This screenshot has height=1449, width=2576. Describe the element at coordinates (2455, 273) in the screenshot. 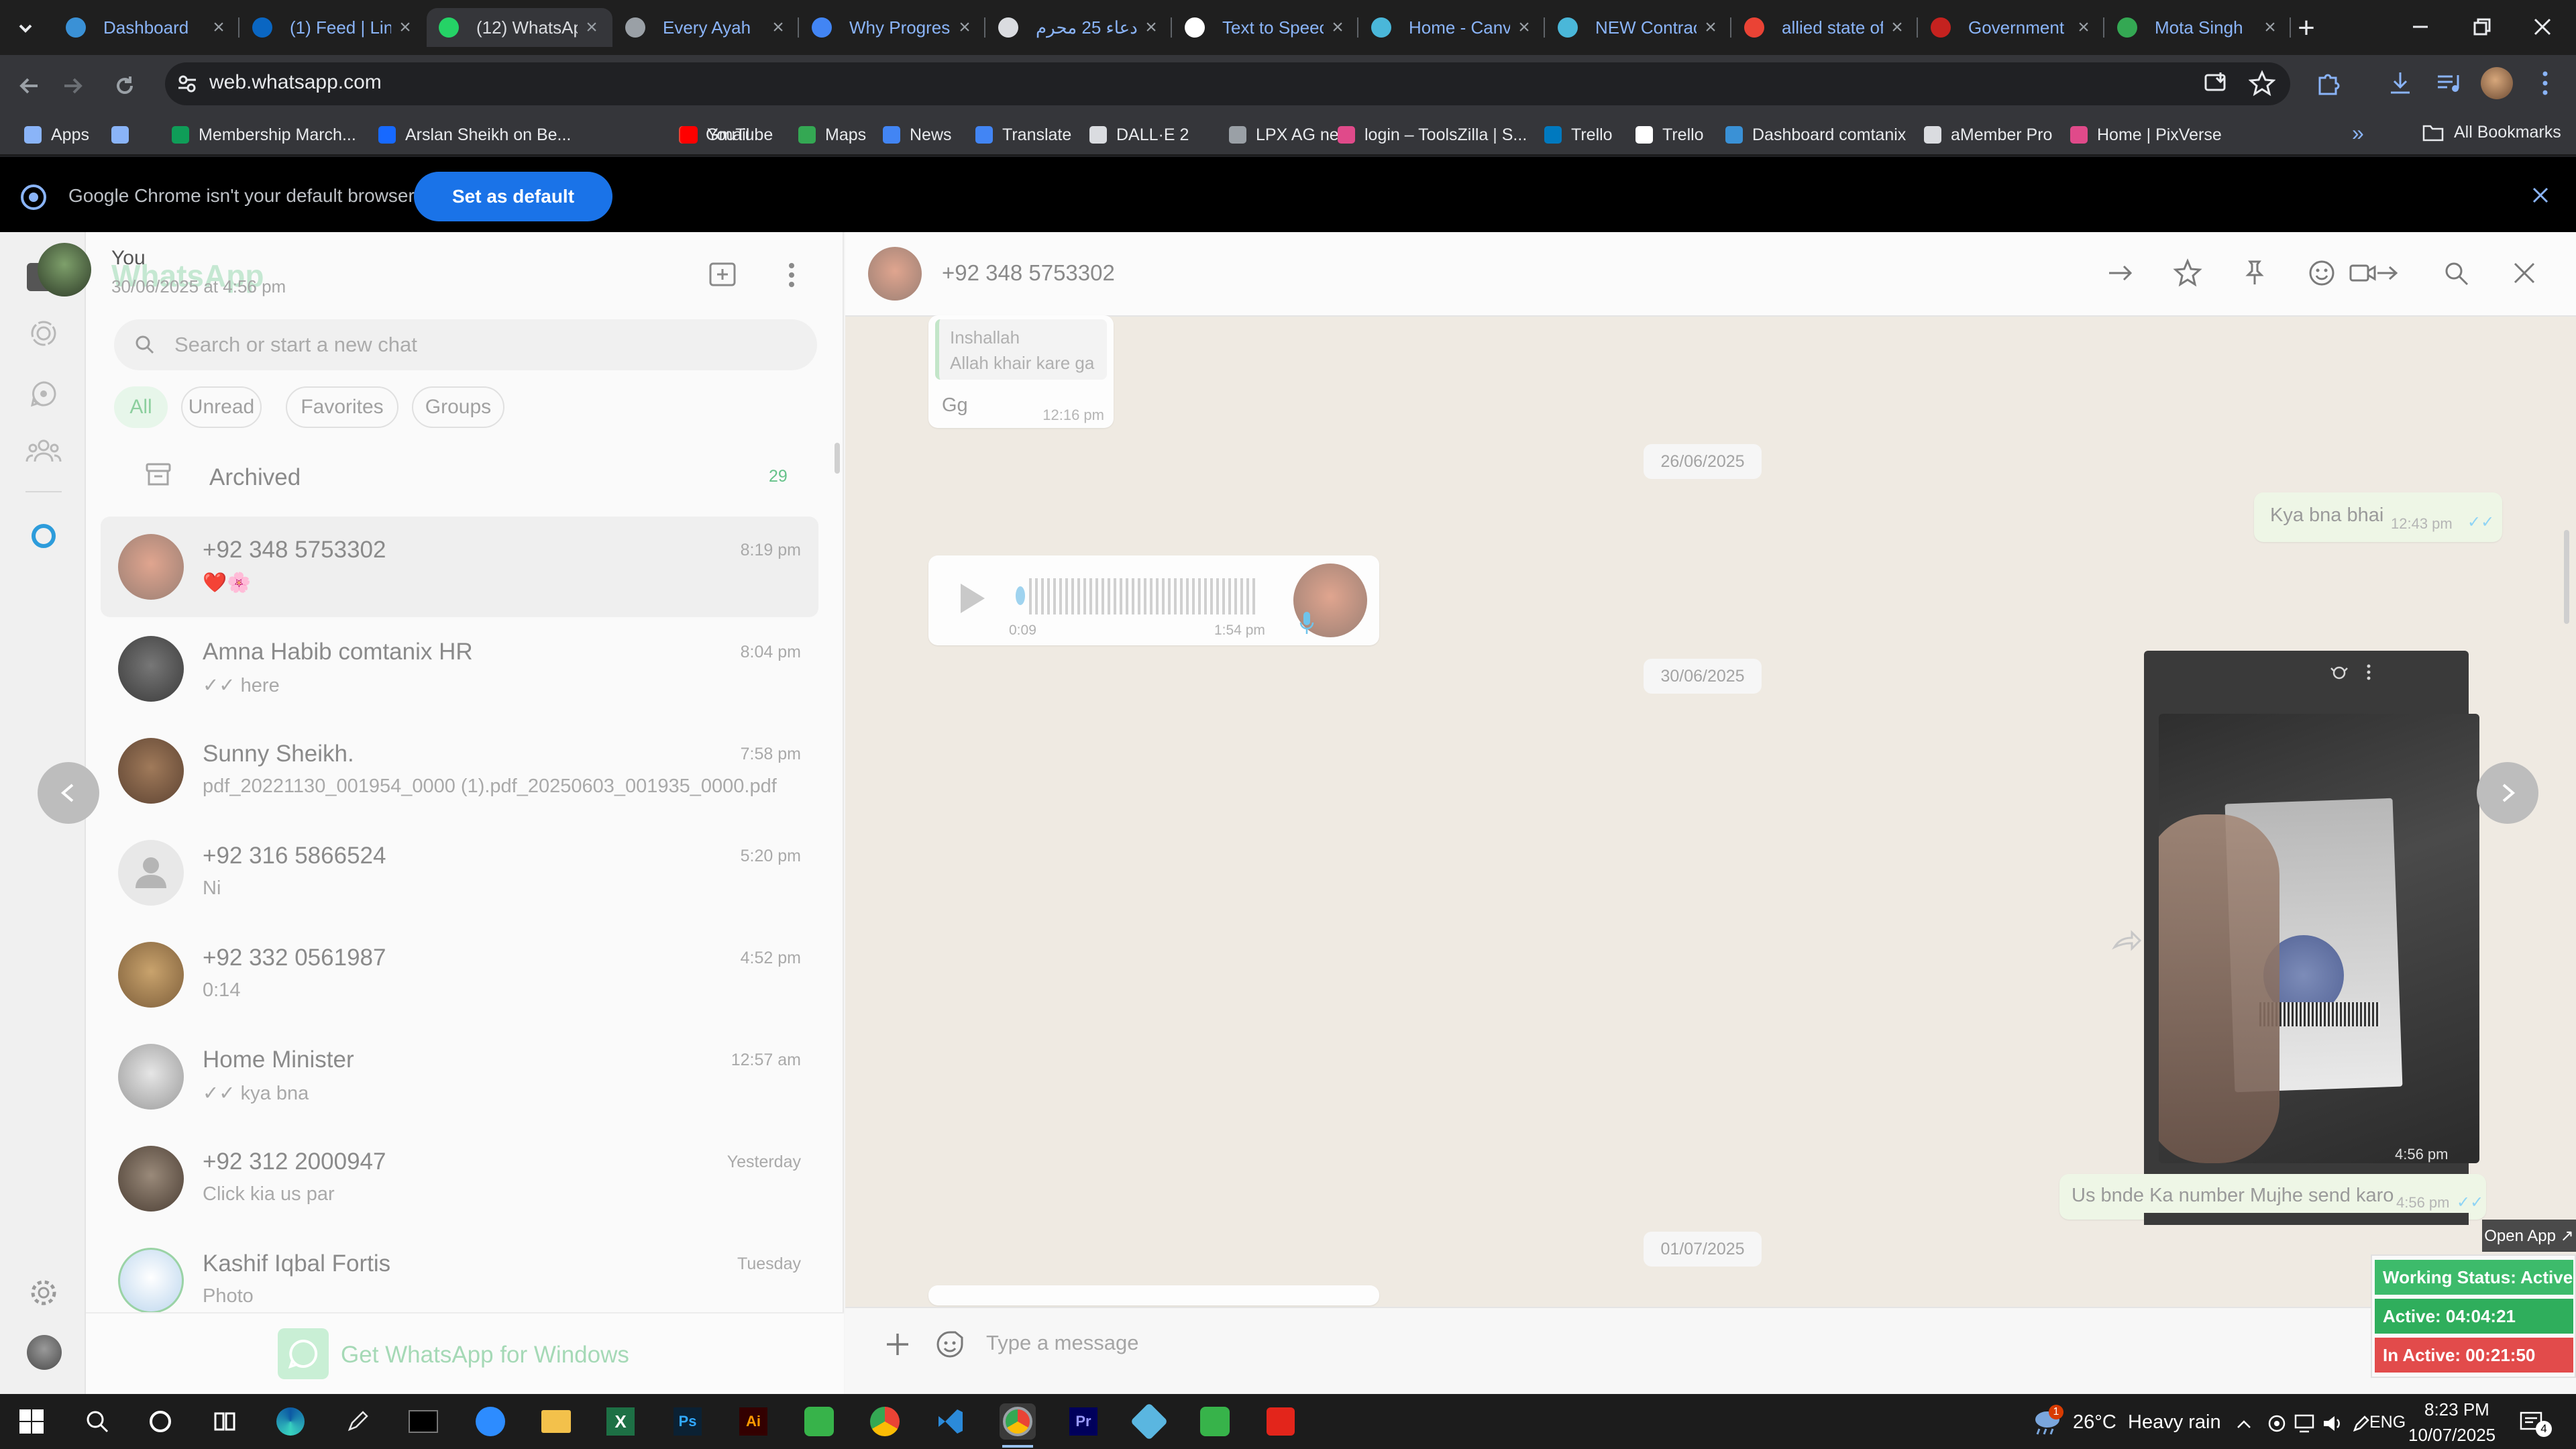

I see `search-messages-icon` at that location.